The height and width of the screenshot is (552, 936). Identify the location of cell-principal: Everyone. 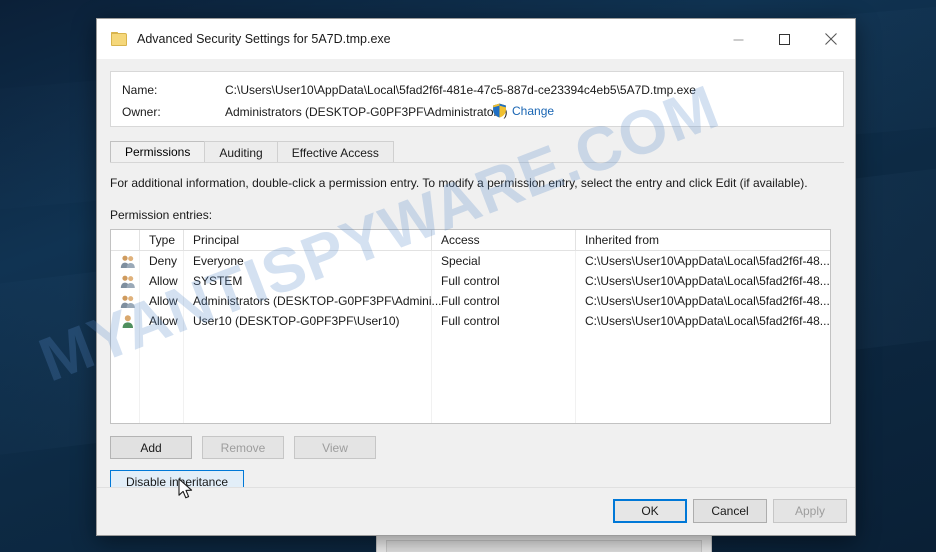
(218, 261).